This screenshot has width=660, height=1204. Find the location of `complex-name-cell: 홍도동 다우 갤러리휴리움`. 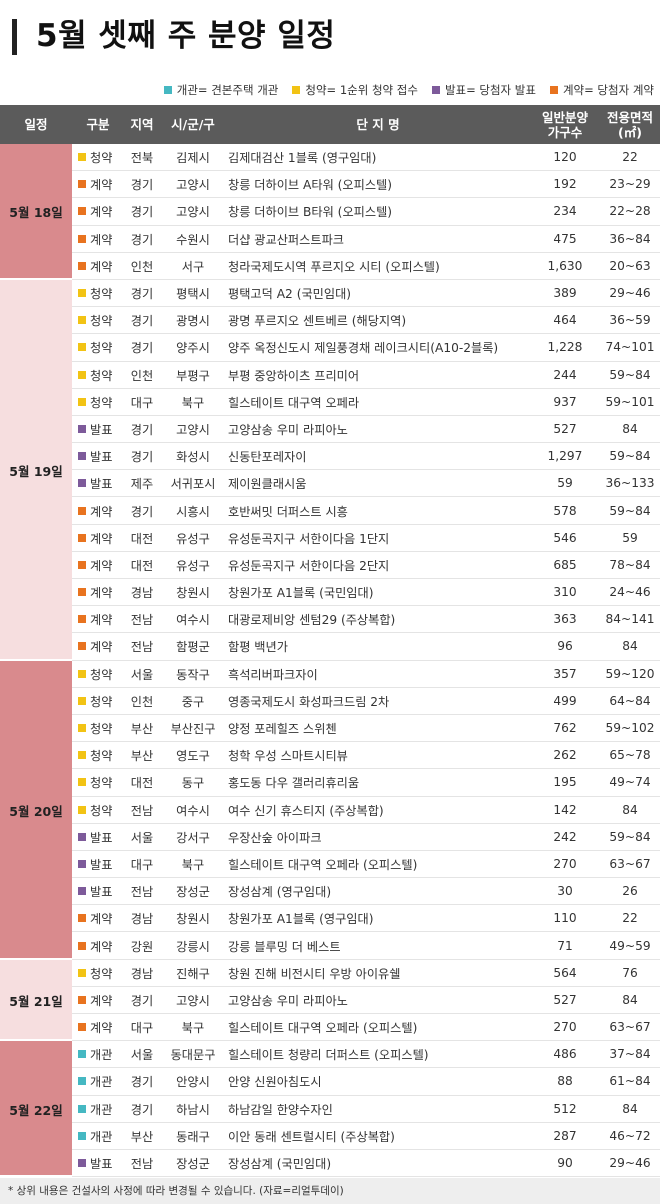

complex-name-cell: 홍도동 다우 갤러리휴리움 is located at coordinates (294, 783).